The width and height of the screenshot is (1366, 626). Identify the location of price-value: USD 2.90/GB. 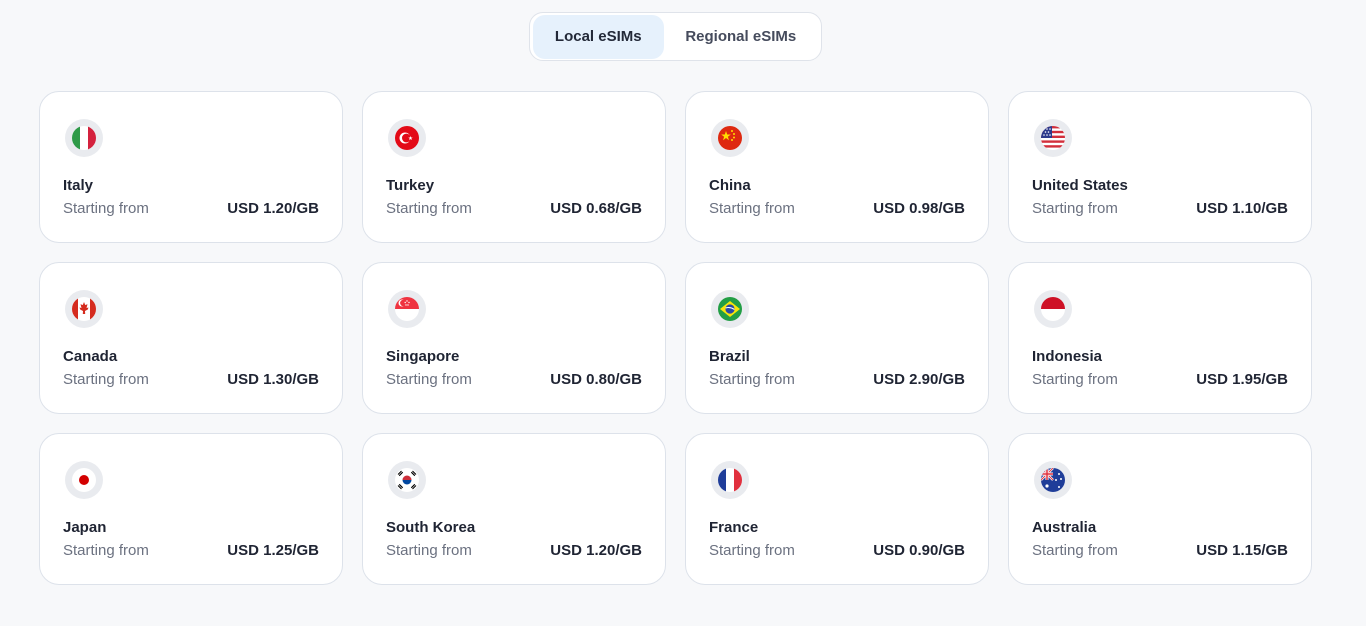
(919, 379).